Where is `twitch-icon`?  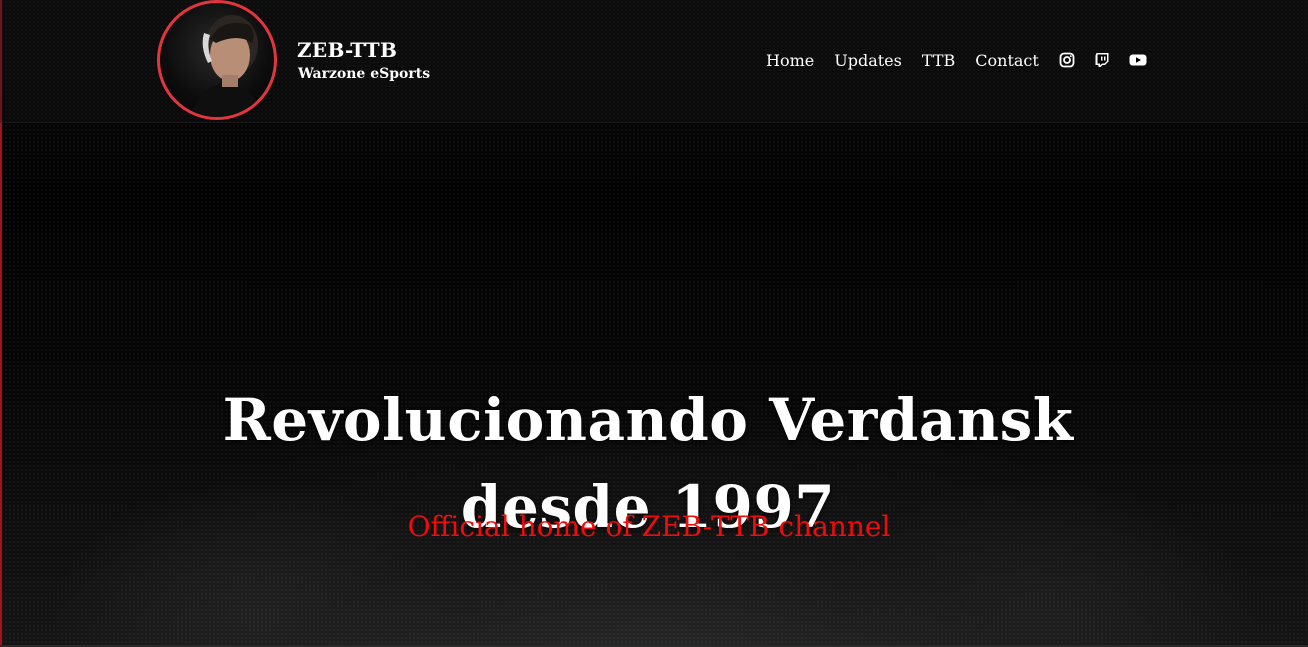 twitch-icon is located at coordinates (1102, 60).